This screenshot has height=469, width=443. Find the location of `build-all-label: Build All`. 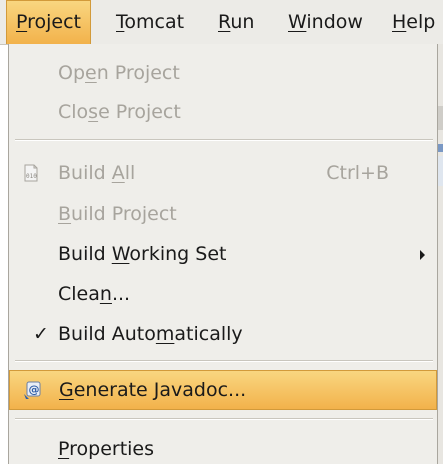

build-all-label: Build All is located at coordinates (97, 173).